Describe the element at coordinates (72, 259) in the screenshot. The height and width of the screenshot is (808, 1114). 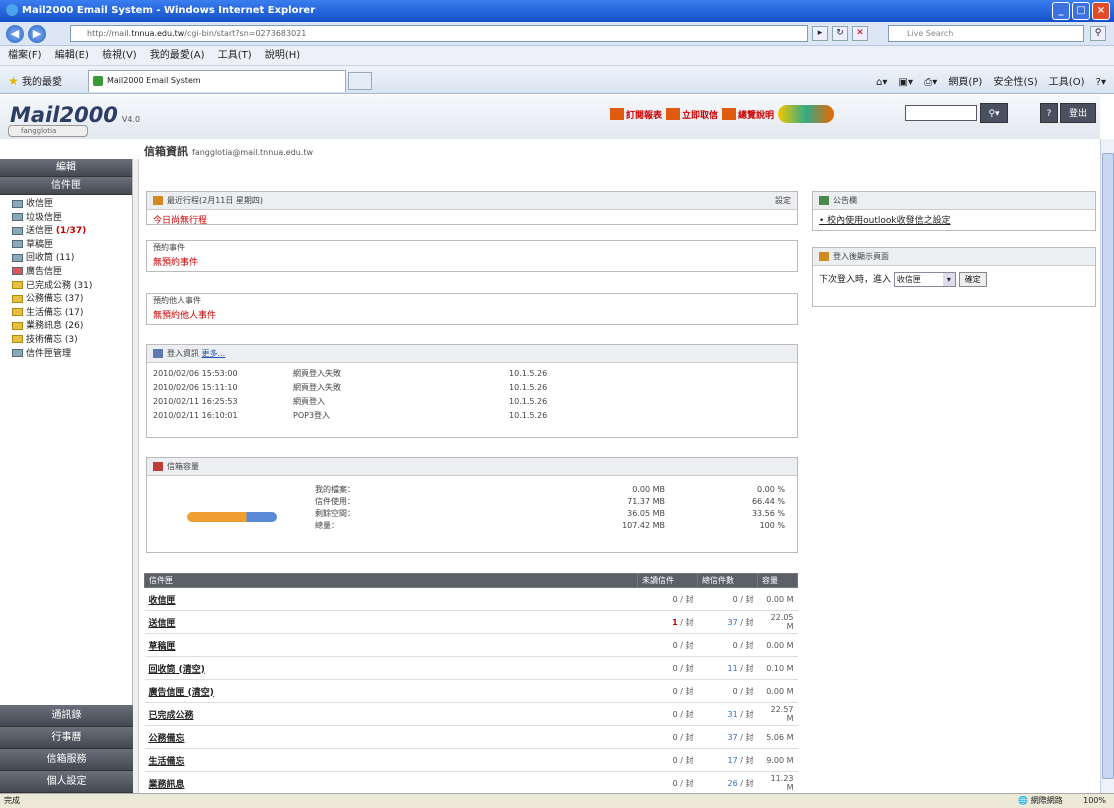
I see `folder-trash: 回收筒 (11)` at that location.